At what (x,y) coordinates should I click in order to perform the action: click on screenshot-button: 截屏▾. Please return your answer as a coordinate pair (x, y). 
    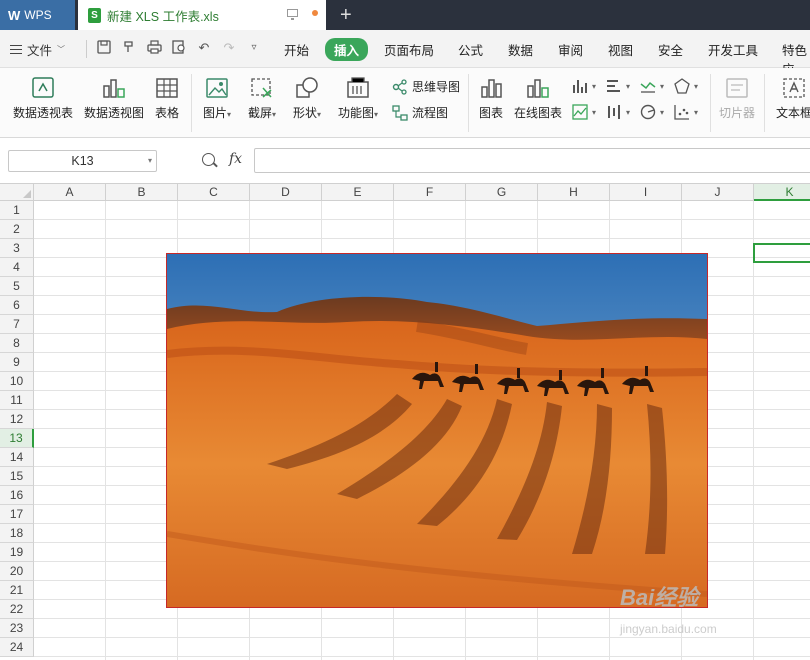
    Looking at the image, I should click on (262, 98).